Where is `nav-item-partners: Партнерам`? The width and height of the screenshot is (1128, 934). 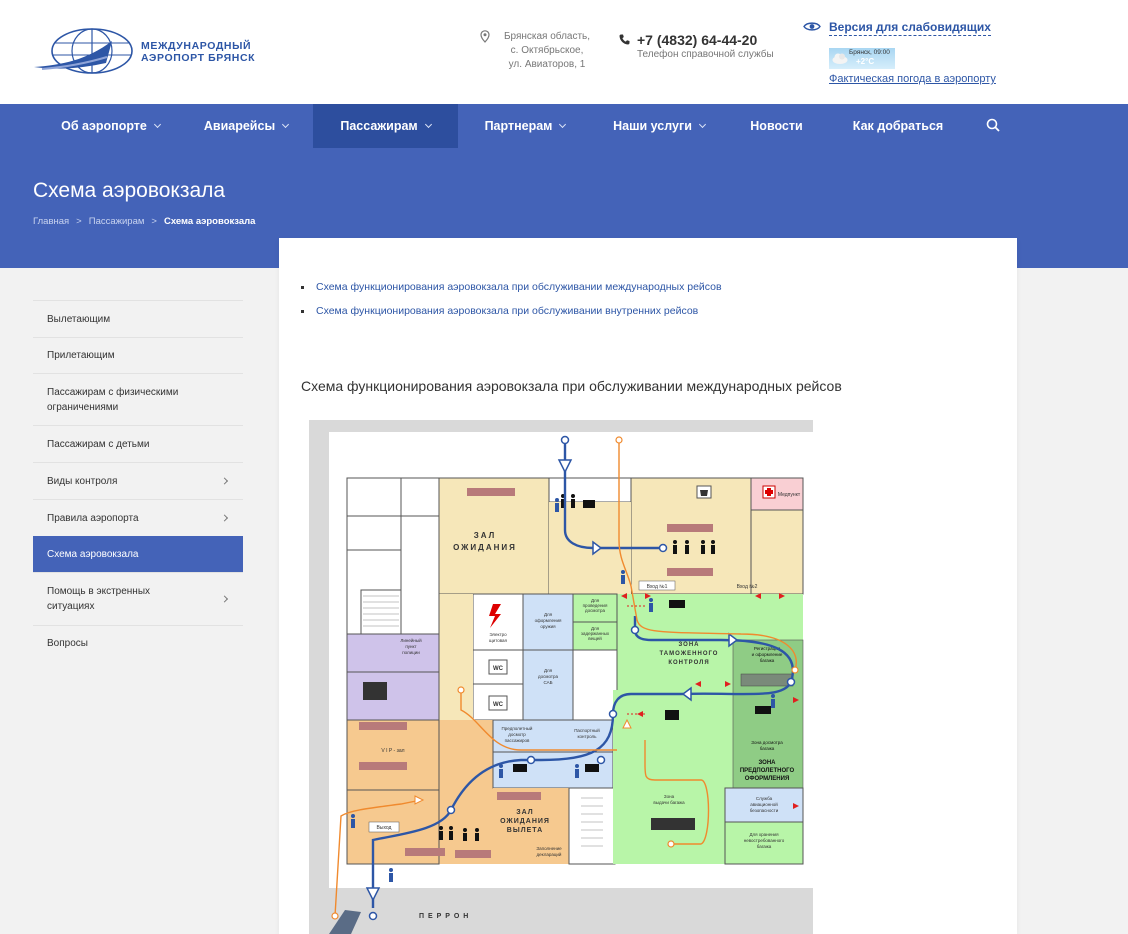
nav-item-partners: Партнерам is located at coordinates (525, 126).